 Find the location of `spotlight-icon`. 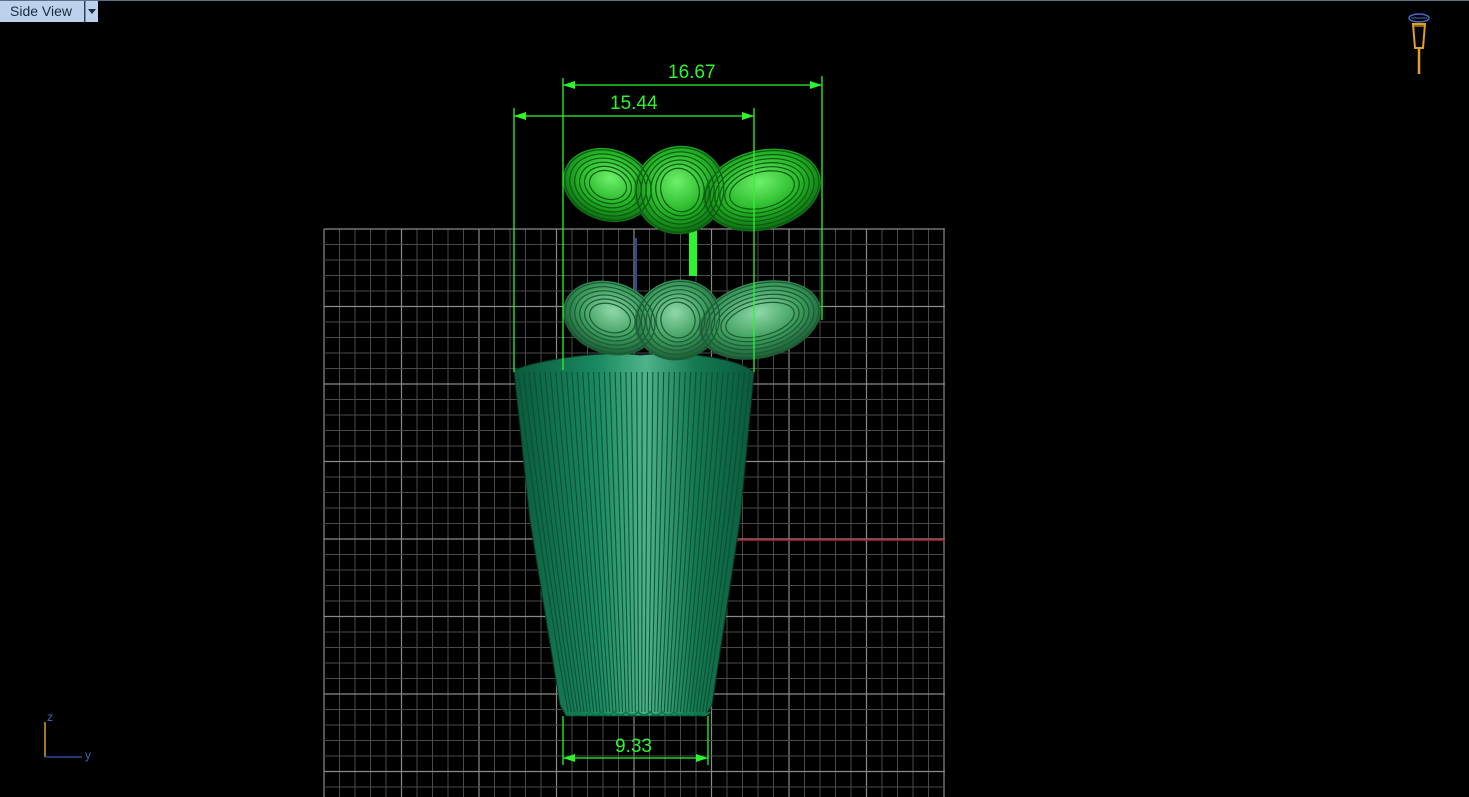

spotlight-icon is located at coordinates (1419, 45).